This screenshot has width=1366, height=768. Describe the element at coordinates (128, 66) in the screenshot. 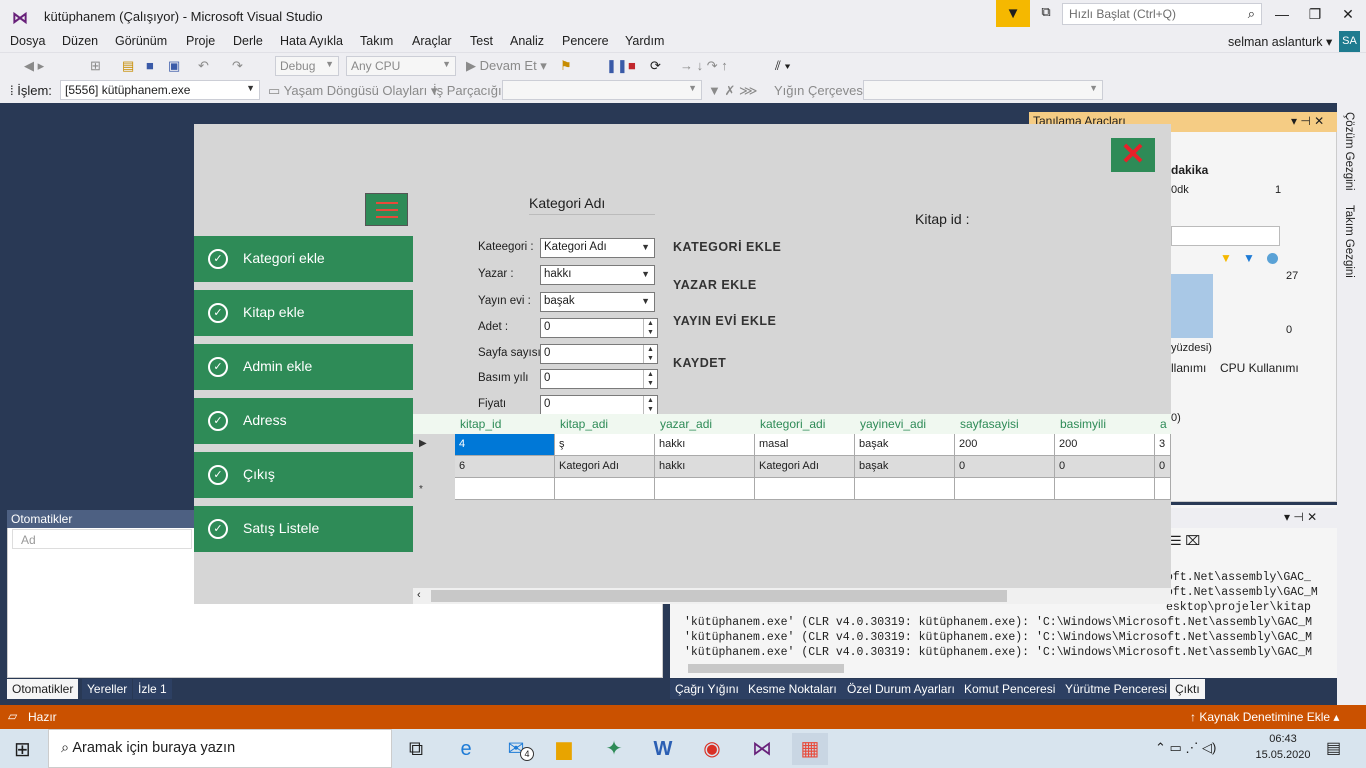

I see `open-folder-icon: ▤` at that location.